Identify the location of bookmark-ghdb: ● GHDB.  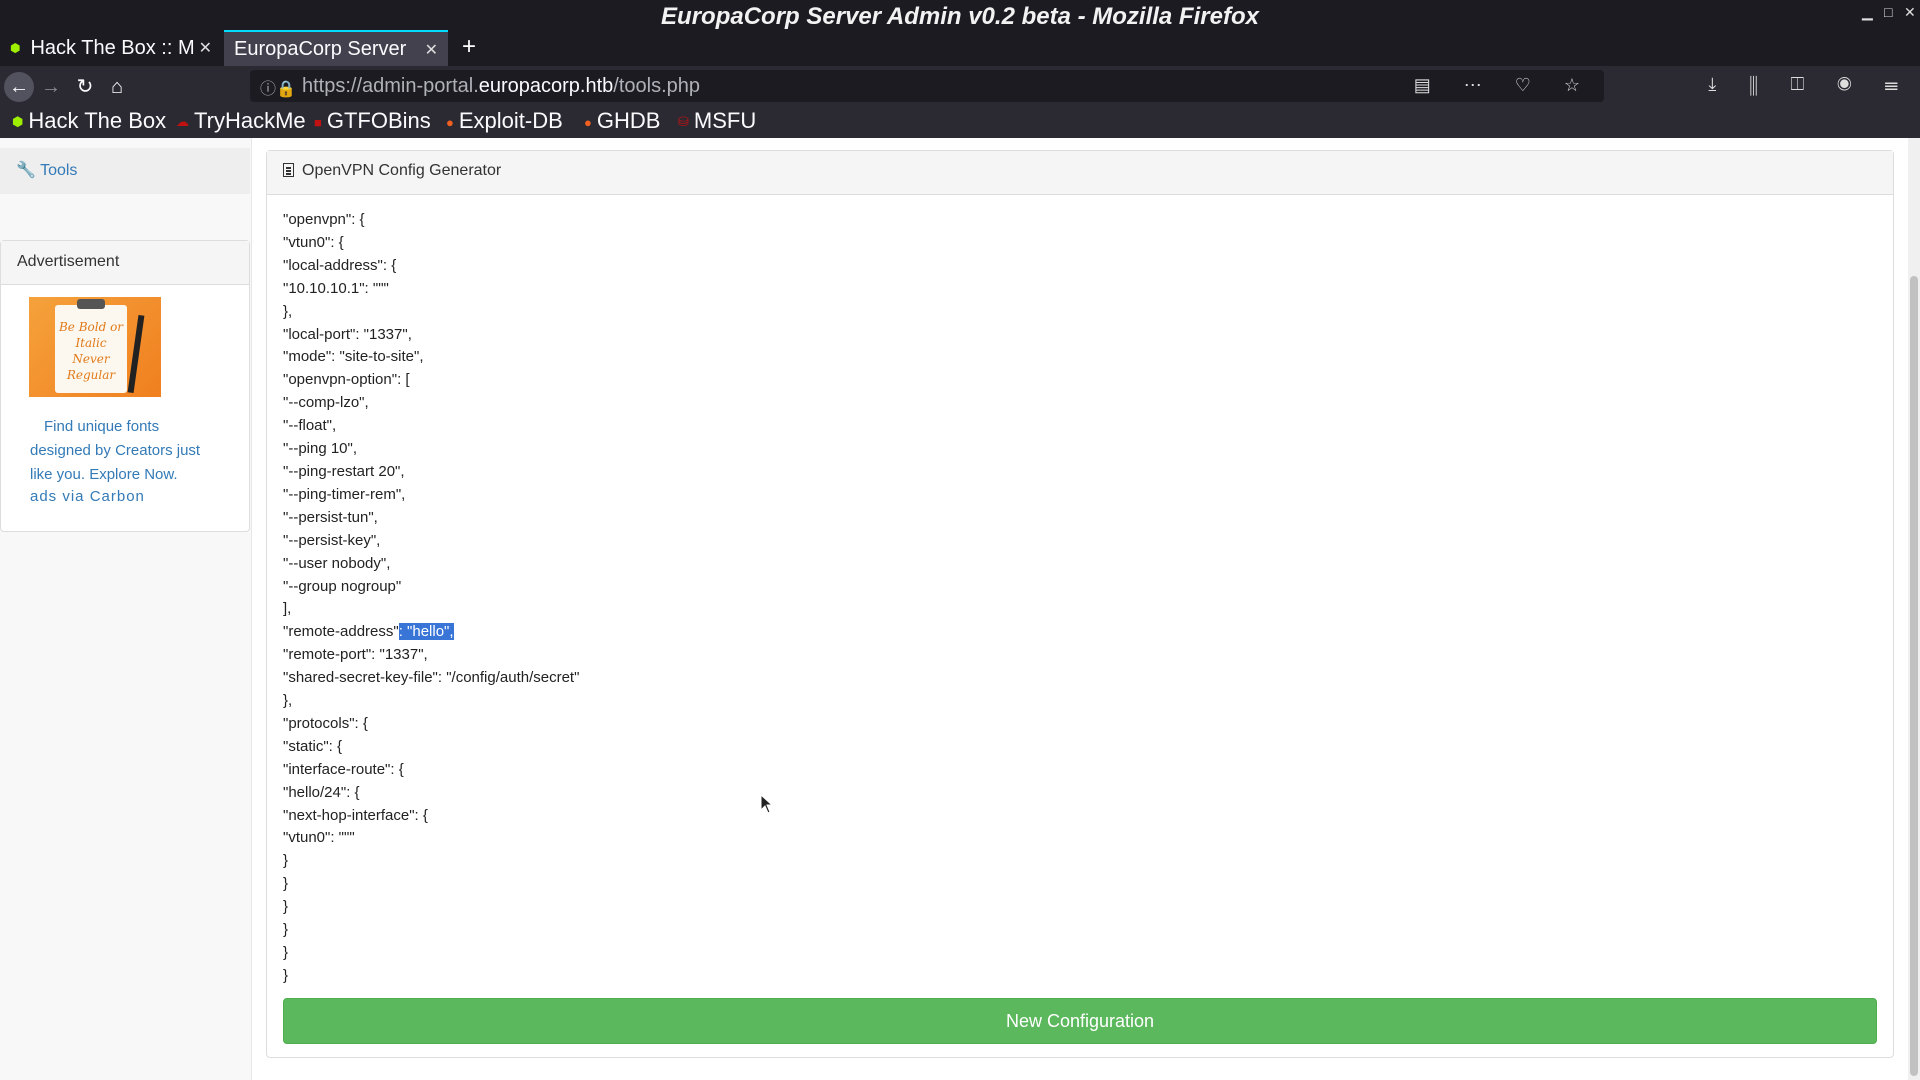
(622, 121).